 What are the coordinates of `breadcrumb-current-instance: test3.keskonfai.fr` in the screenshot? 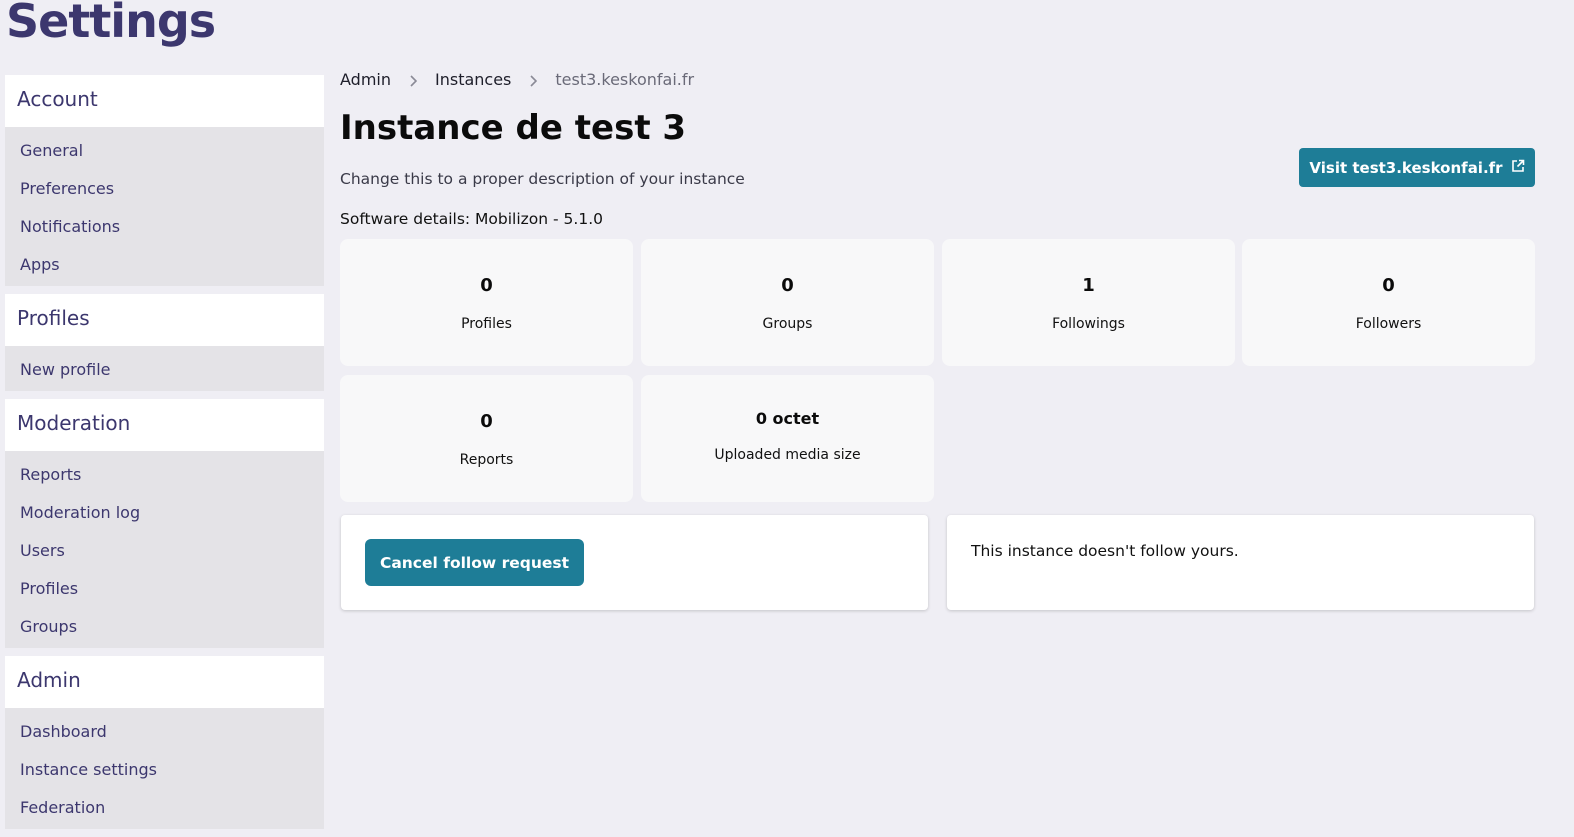 It's located at (625, 79).